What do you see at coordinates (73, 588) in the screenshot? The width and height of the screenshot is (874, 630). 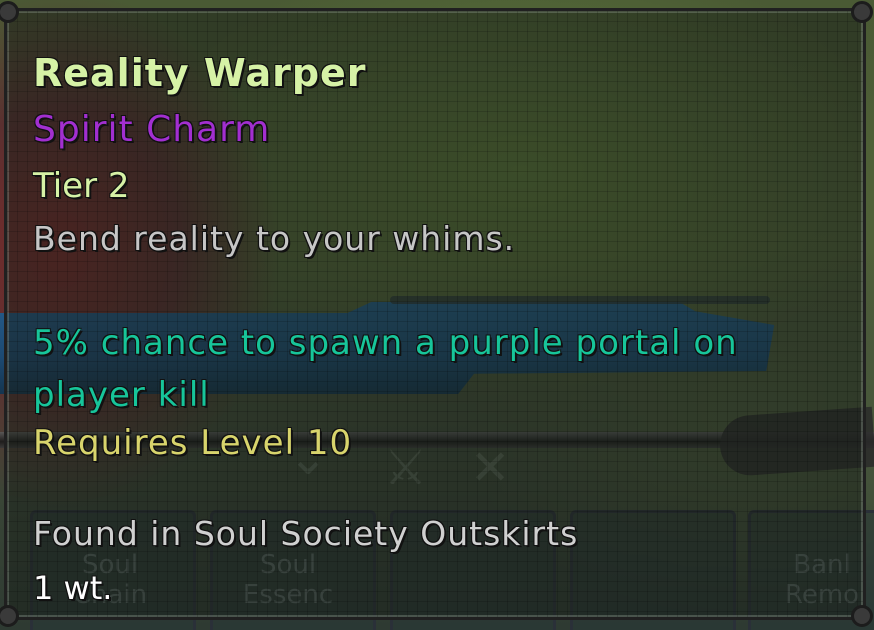 I see `item-weight: 1 wt.` at bounding box center [73, 588].